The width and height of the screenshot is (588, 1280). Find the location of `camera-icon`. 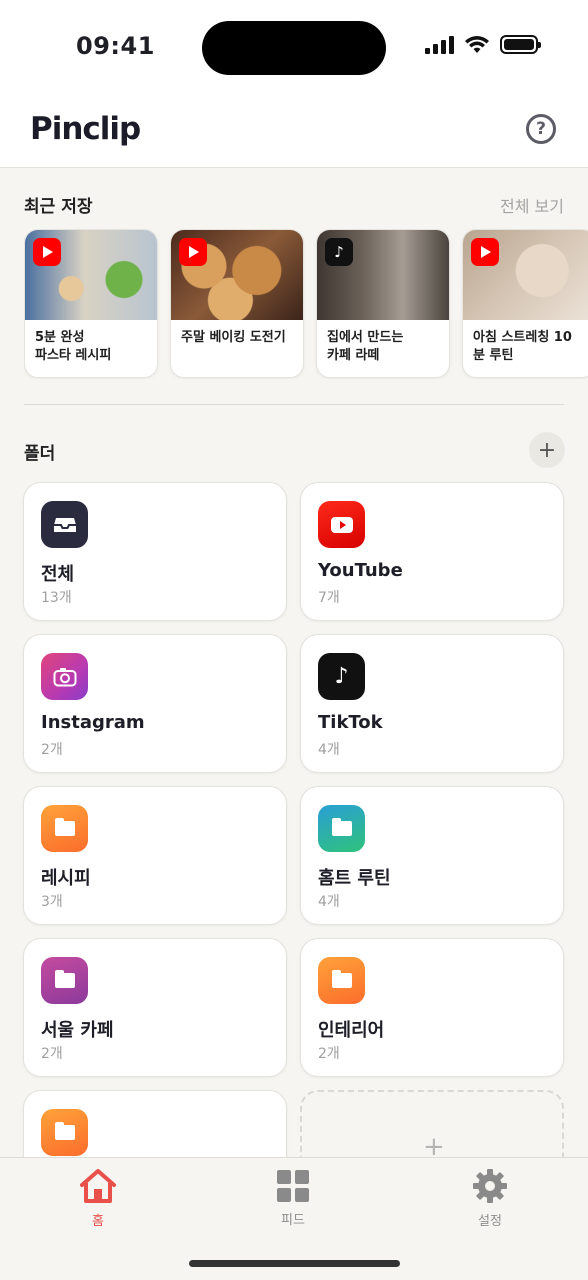

camera-icon is located at coordinates (64, 676).